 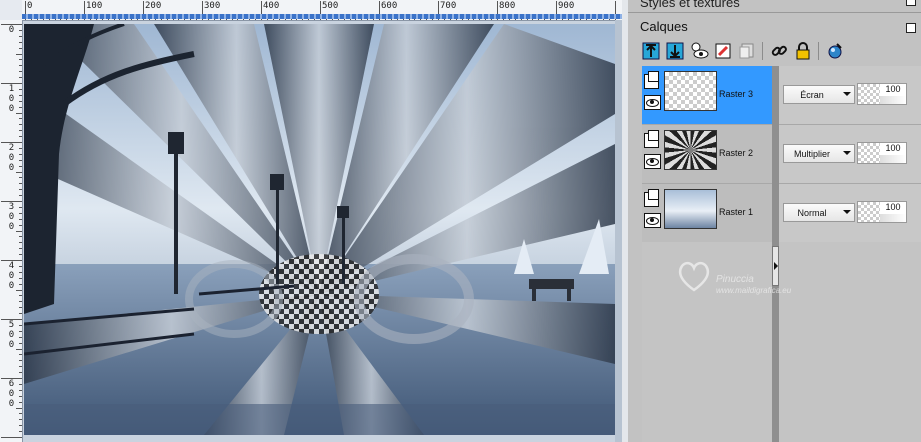 I want to click on blend-mode-dropdown: Écran, so click(x=819, y=94).